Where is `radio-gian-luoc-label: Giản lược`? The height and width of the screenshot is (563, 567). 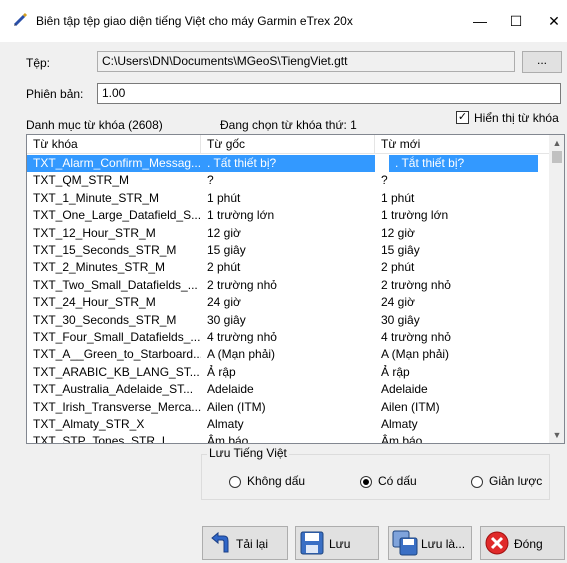
radio-gian-luoc-label: Giản lược is located at coordinates (515, 481).